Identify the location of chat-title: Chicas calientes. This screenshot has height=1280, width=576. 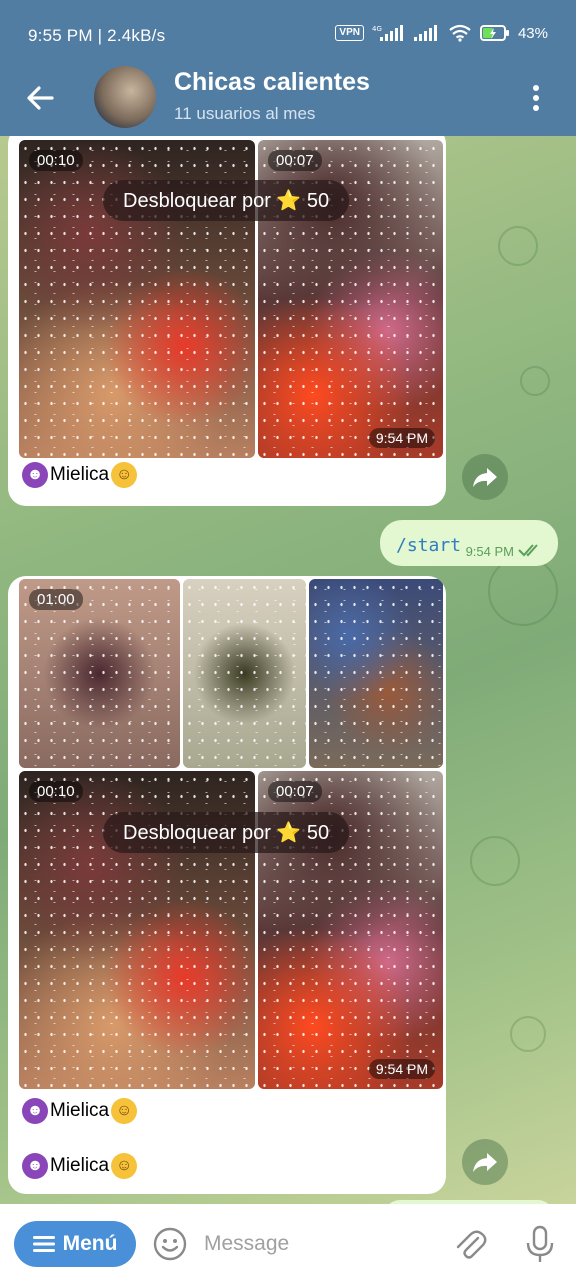
(272, 82).